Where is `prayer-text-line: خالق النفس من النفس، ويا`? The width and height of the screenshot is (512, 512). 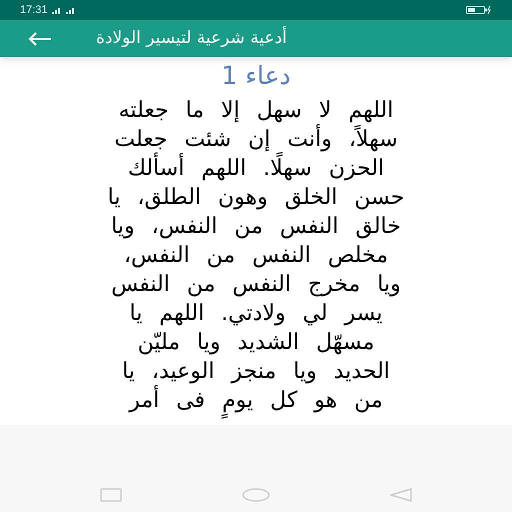 prayer-text-line: خالق النفس من النفس، ويا is located at coordinates (256, 227).